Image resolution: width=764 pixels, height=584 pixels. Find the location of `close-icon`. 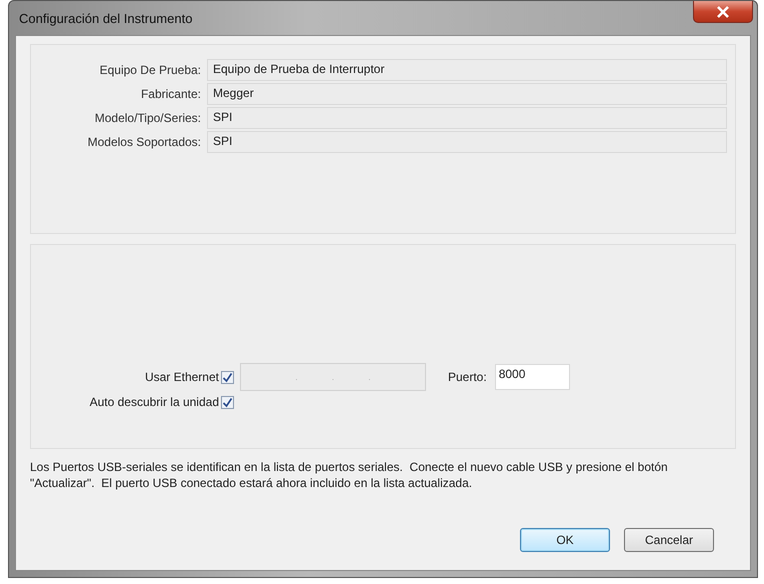

close-icon is located at coordinates (723, 12).